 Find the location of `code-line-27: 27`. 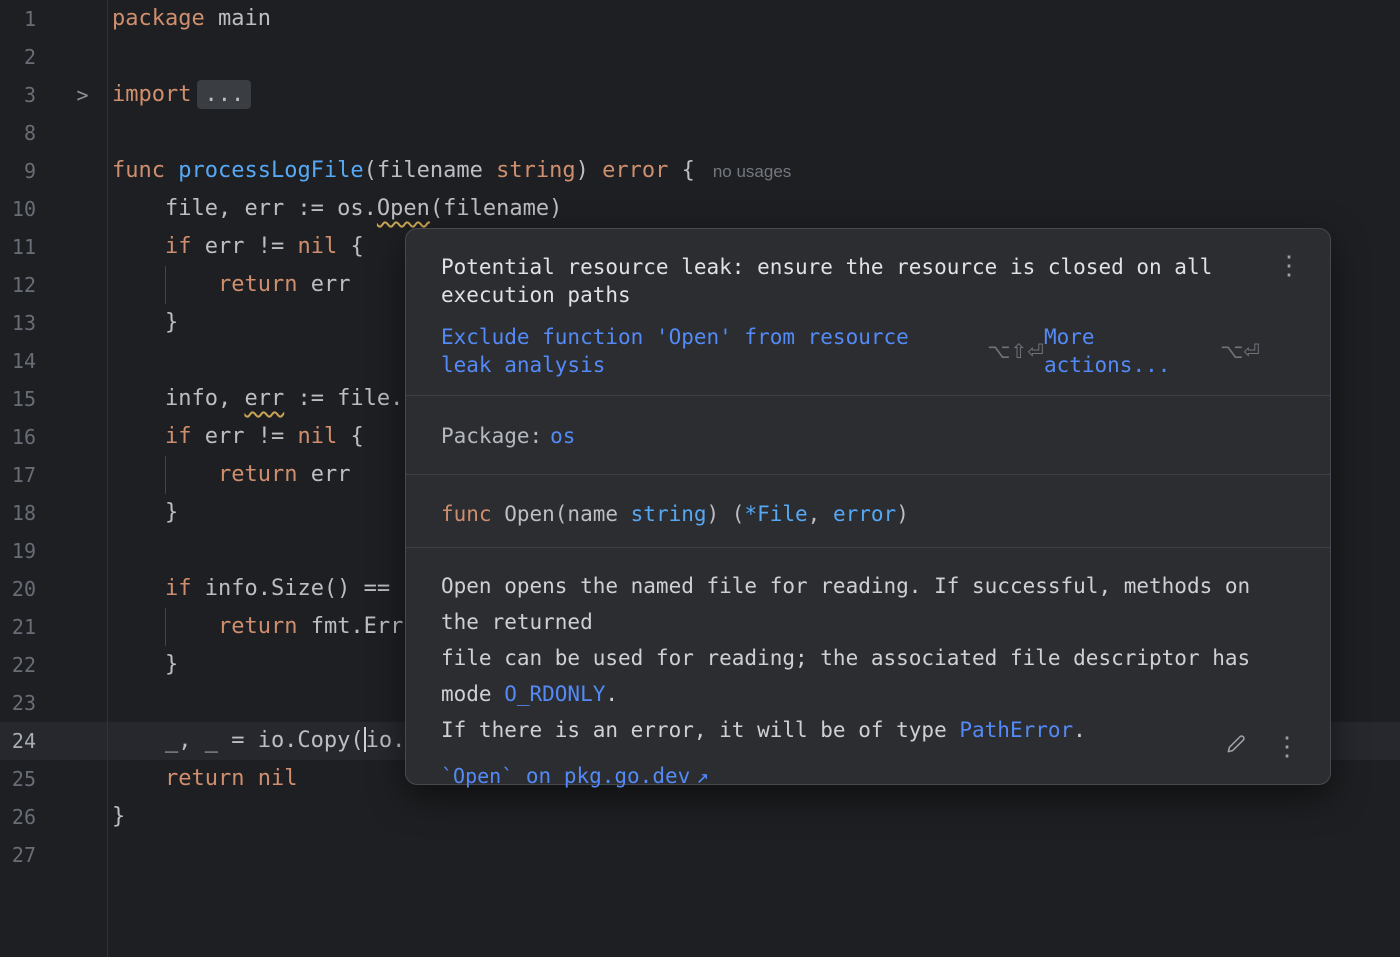

code-line-27: 27 is located at coordinates (700, 855).